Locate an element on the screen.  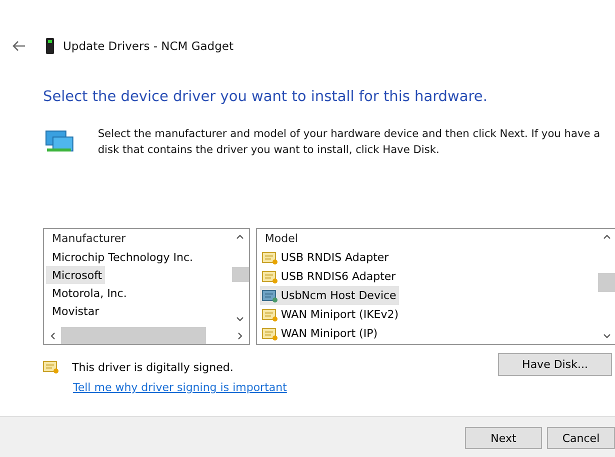
list-item: Microsoft is located at coordinates (76, 275).